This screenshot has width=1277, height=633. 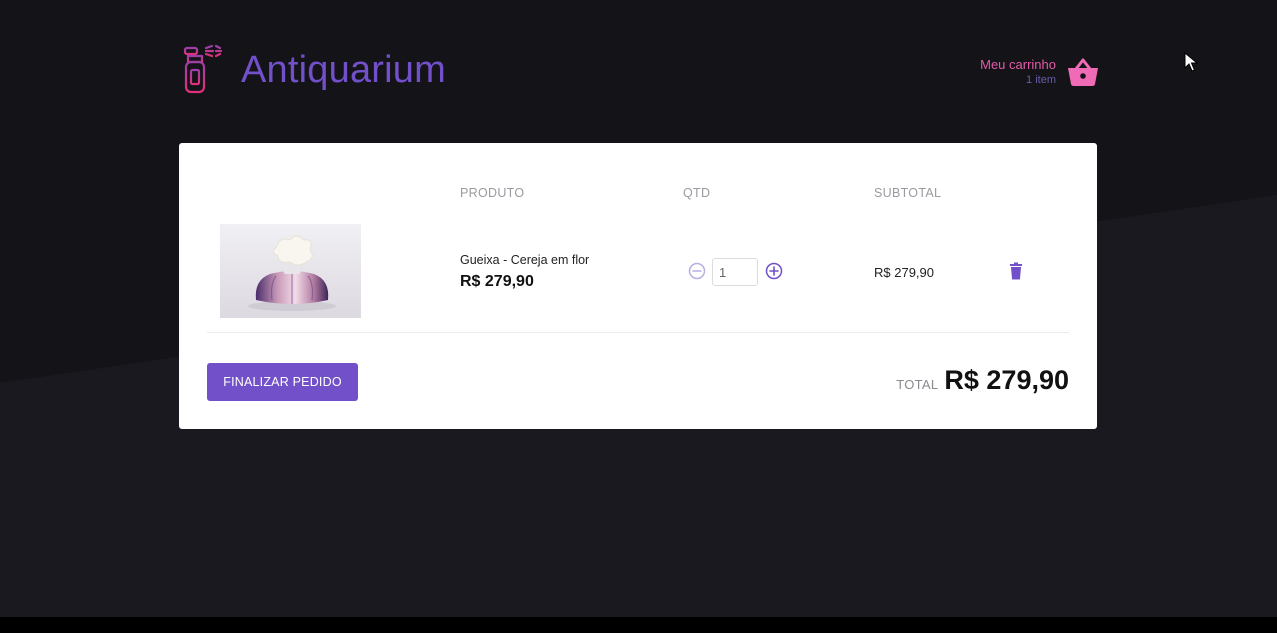 What do you see at coordinates (1041, 80) in the screenshot?
I see `cart-item-count: 1 item` at bounding box center [1041, 80].